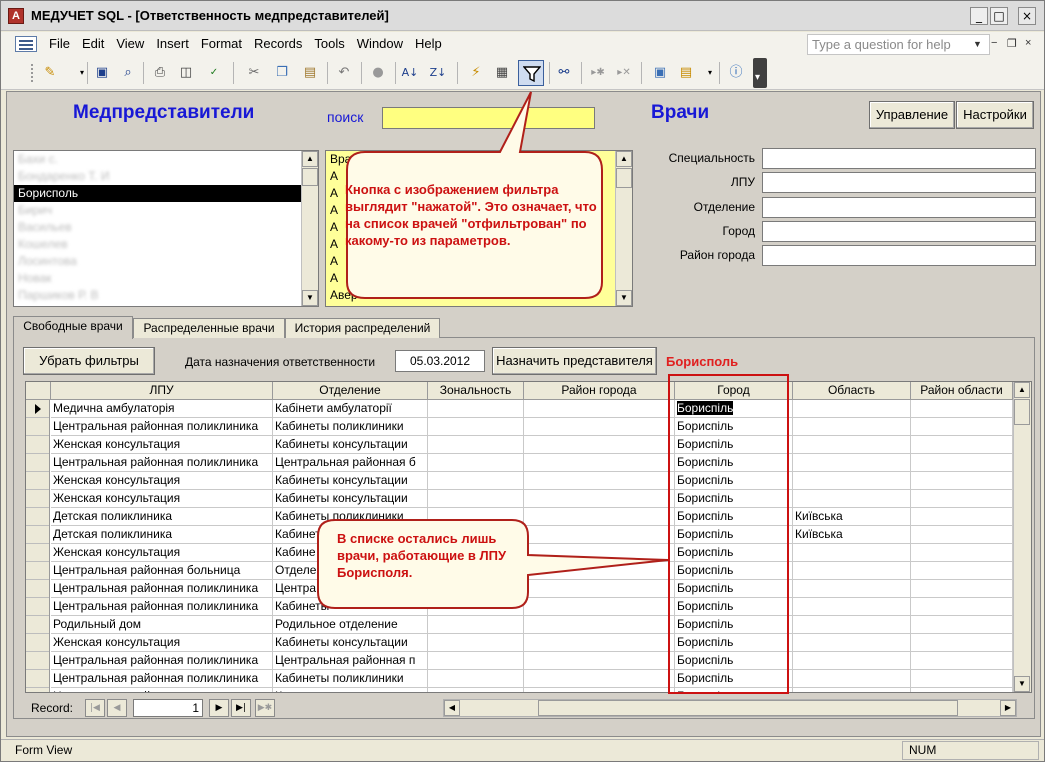 The width and height of the screenshot is (1045, 762). Describe the element at coordinates (350, 661) in the screenshot. I see `table-cell: Центральная районная п` at that location.